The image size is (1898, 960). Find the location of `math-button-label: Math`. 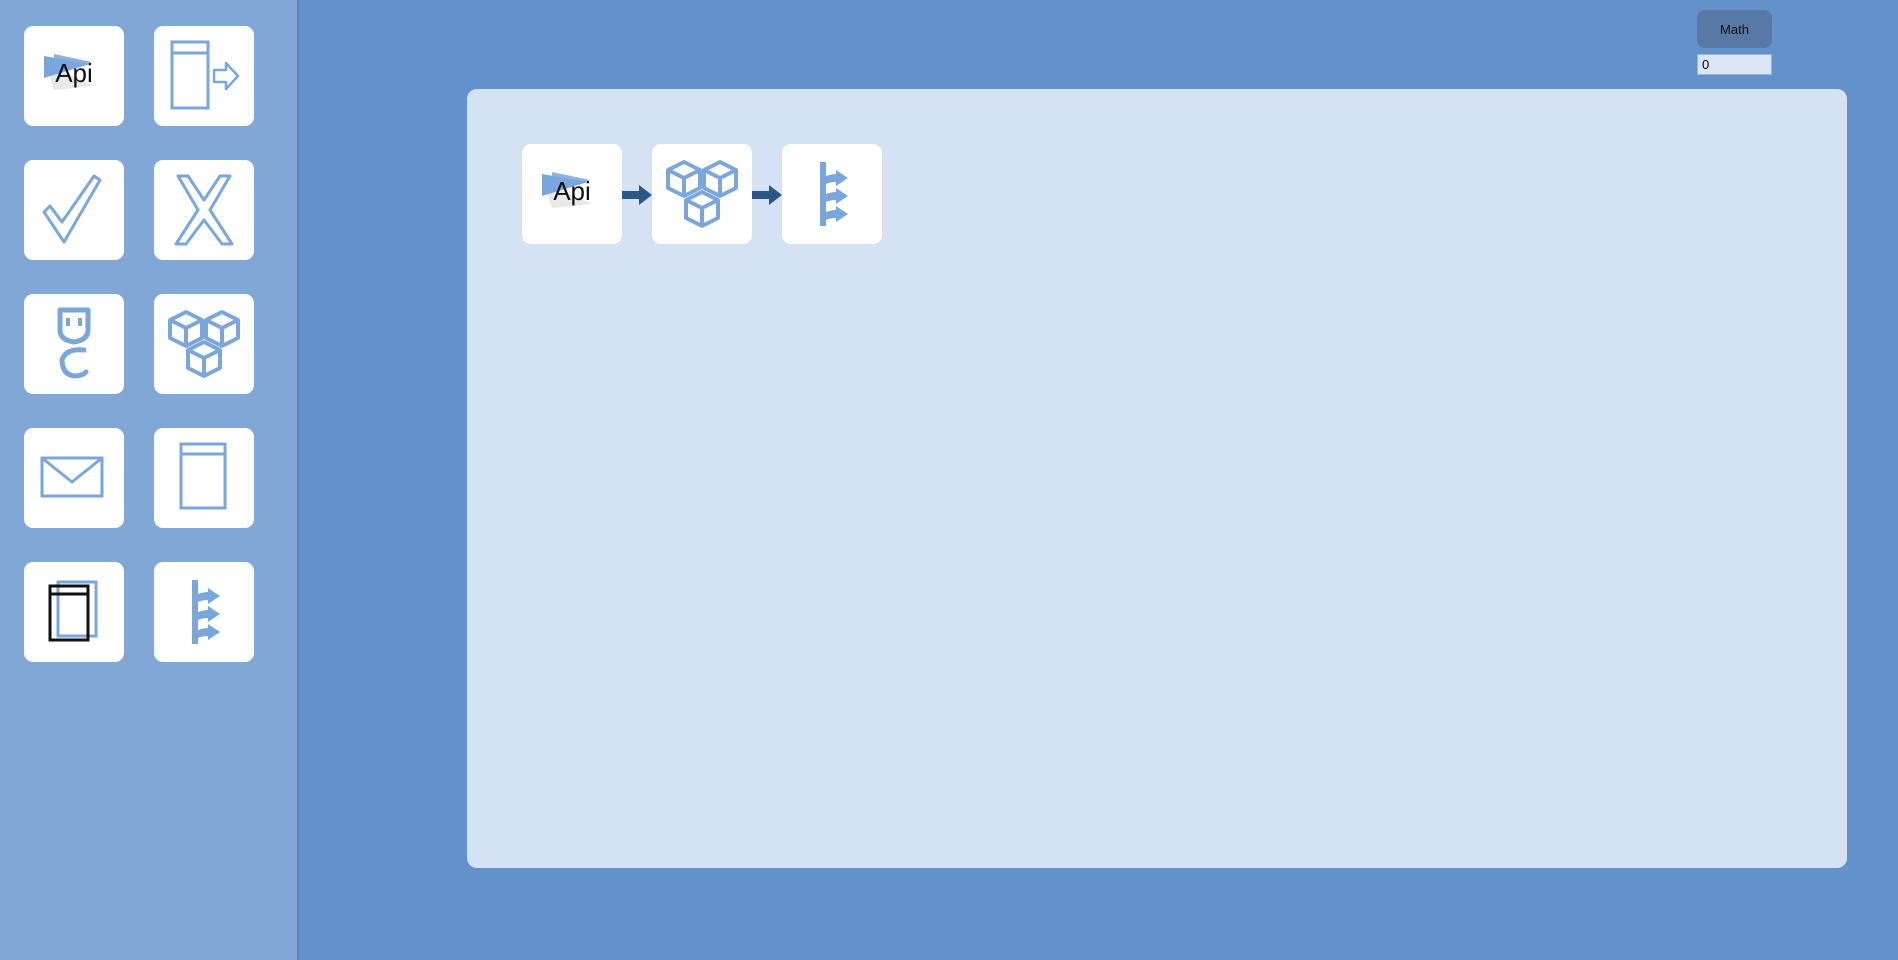

math-button-label: Math is located at coordinates (1734, 29).